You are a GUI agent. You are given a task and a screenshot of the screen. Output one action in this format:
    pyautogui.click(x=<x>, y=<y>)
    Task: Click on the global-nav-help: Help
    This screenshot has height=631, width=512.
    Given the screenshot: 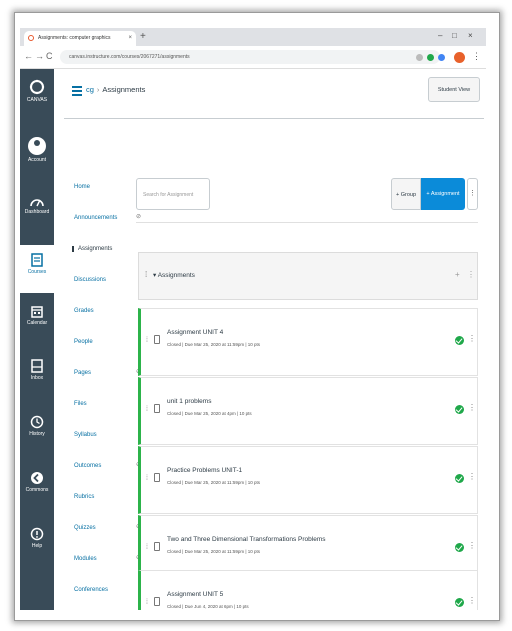 What is the action you would take?
    pyautogui.click(x=37, y=538)
    